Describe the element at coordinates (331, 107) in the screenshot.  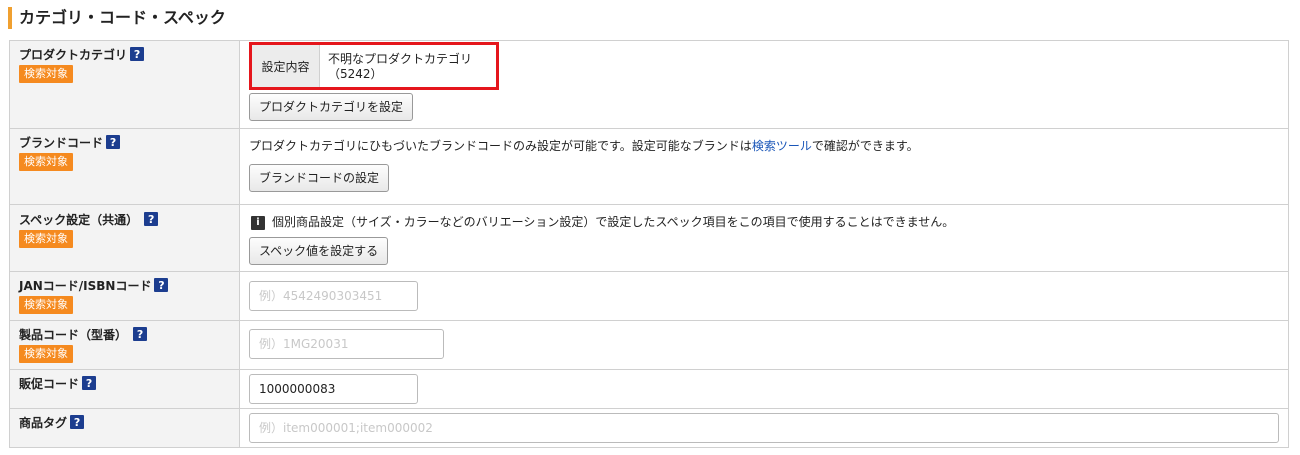
I see `set-product-category-button: プロダクトカテゴリを設定` at that location.